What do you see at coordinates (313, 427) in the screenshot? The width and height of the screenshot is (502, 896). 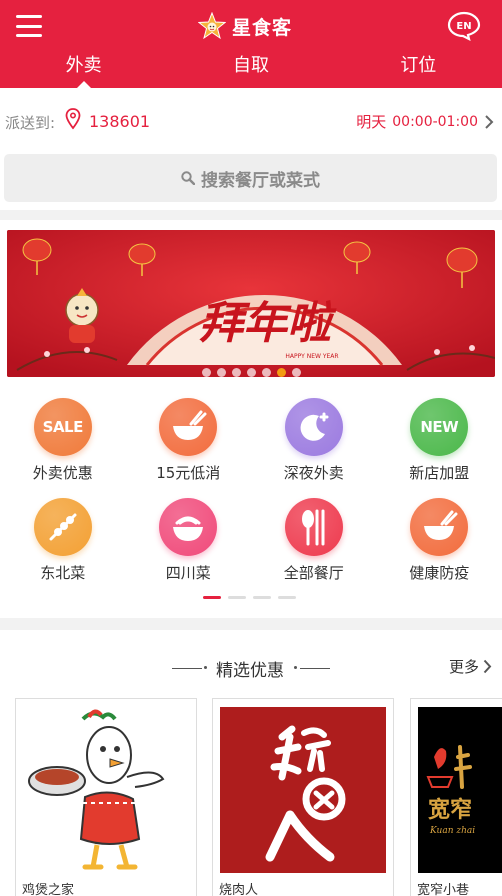 I see `moon-icon` at bounding box center [313, 427].